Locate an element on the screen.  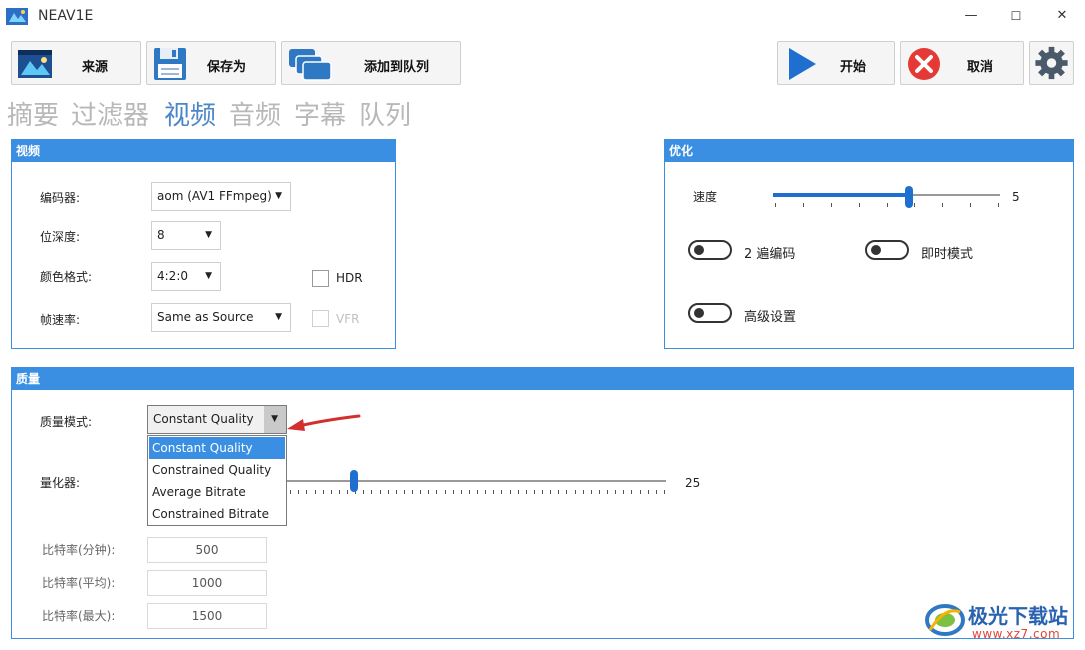
tab-summary: 摘要 is located at coordinates (33, 113).